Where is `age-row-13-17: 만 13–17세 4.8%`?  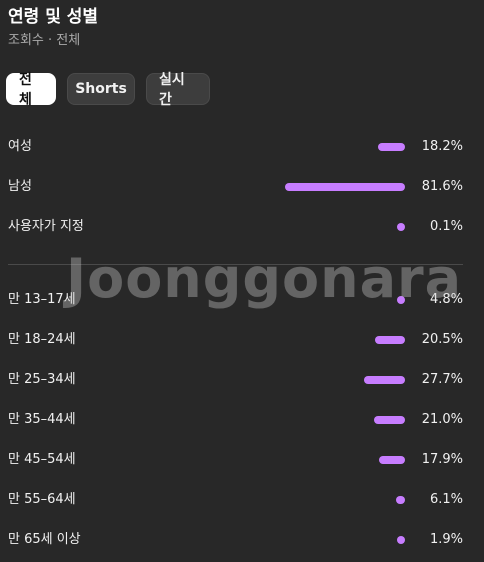 age-row-13-17: 만 13–17세 4.8% is located at coordinates (242, 300).